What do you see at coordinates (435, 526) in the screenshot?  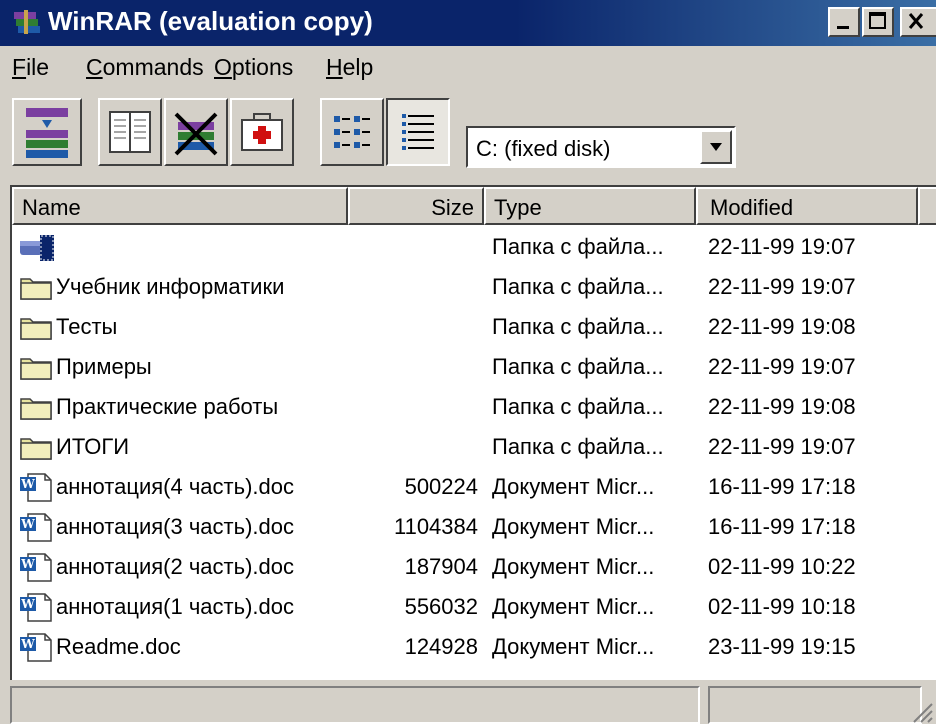 I see `row-size: 1104384` at bounding box center [435, 526].